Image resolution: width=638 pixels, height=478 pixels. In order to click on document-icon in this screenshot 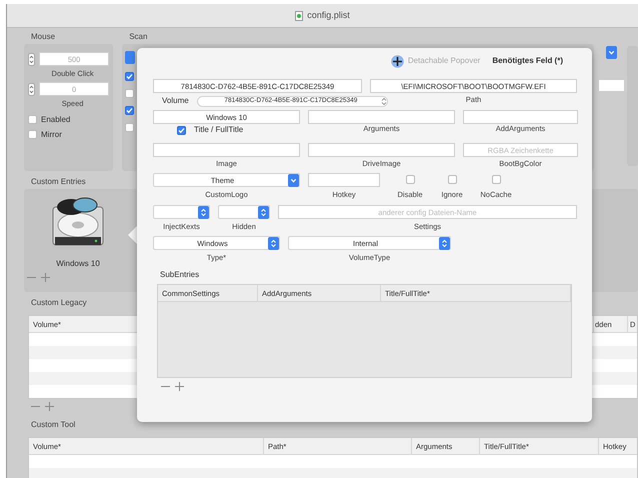, I will do `click(299, 15)`.